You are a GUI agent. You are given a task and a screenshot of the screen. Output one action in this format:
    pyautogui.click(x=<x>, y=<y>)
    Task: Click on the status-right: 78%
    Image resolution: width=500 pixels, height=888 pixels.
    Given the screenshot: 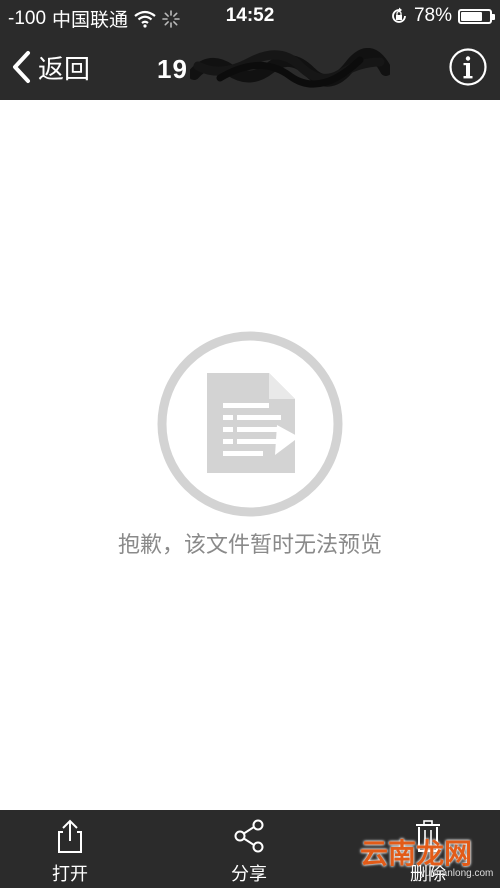 What is the action you would take?
    pyautogui.click(x=442, y=16)
    